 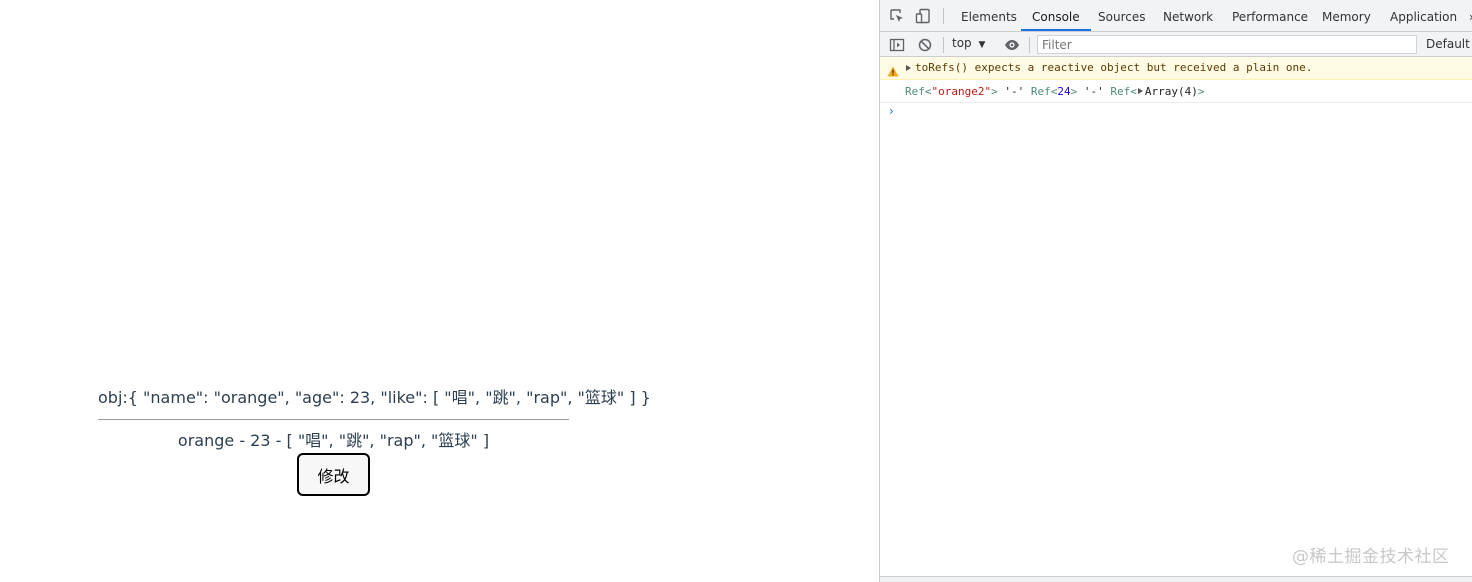 What do you see at coordinates (1227, 44) in the screenshot?
I see `filter-input` at bounding box center [1227, 44].